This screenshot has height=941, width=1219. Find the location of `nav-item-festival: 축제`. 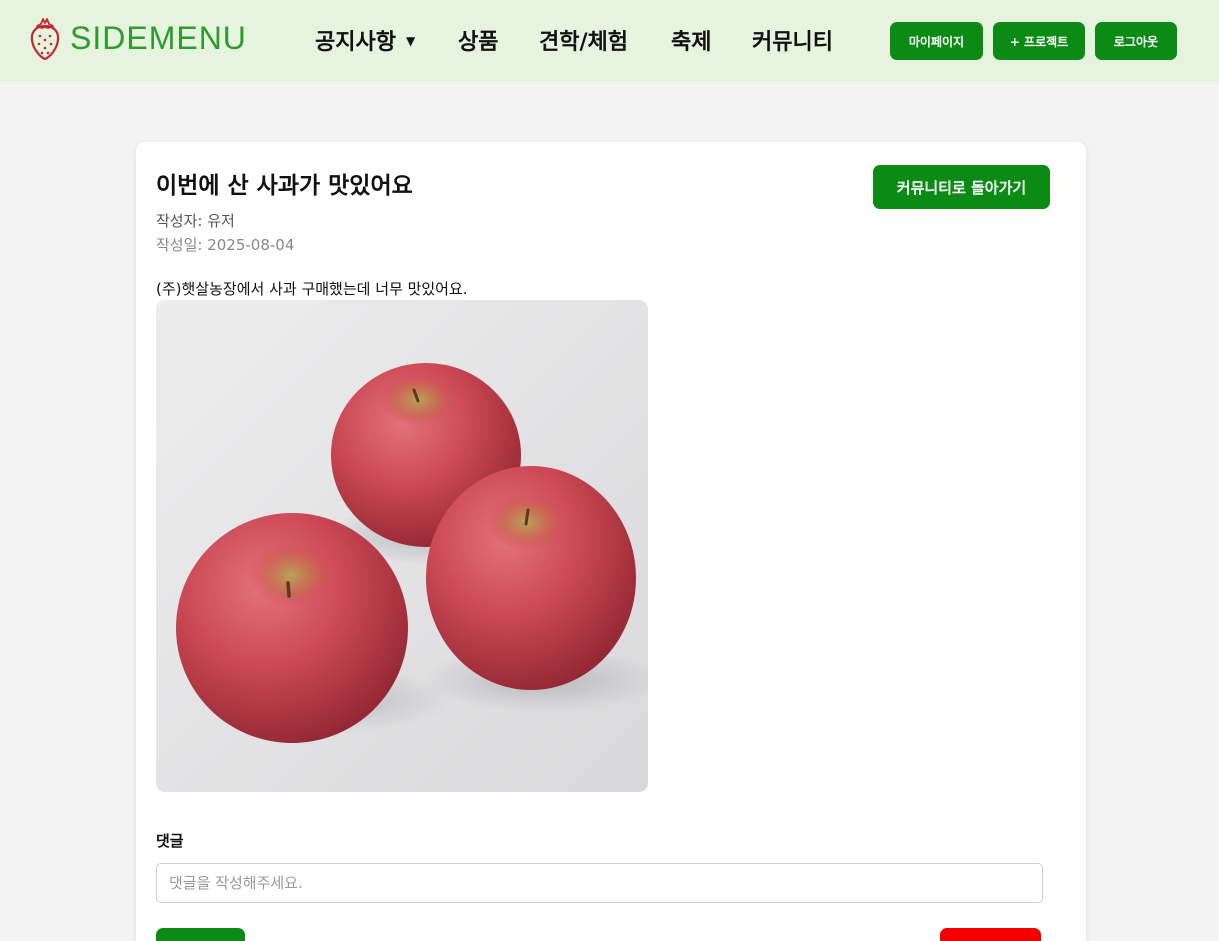

nav-item-festival: 축제 is located at coordinates (691, 43).